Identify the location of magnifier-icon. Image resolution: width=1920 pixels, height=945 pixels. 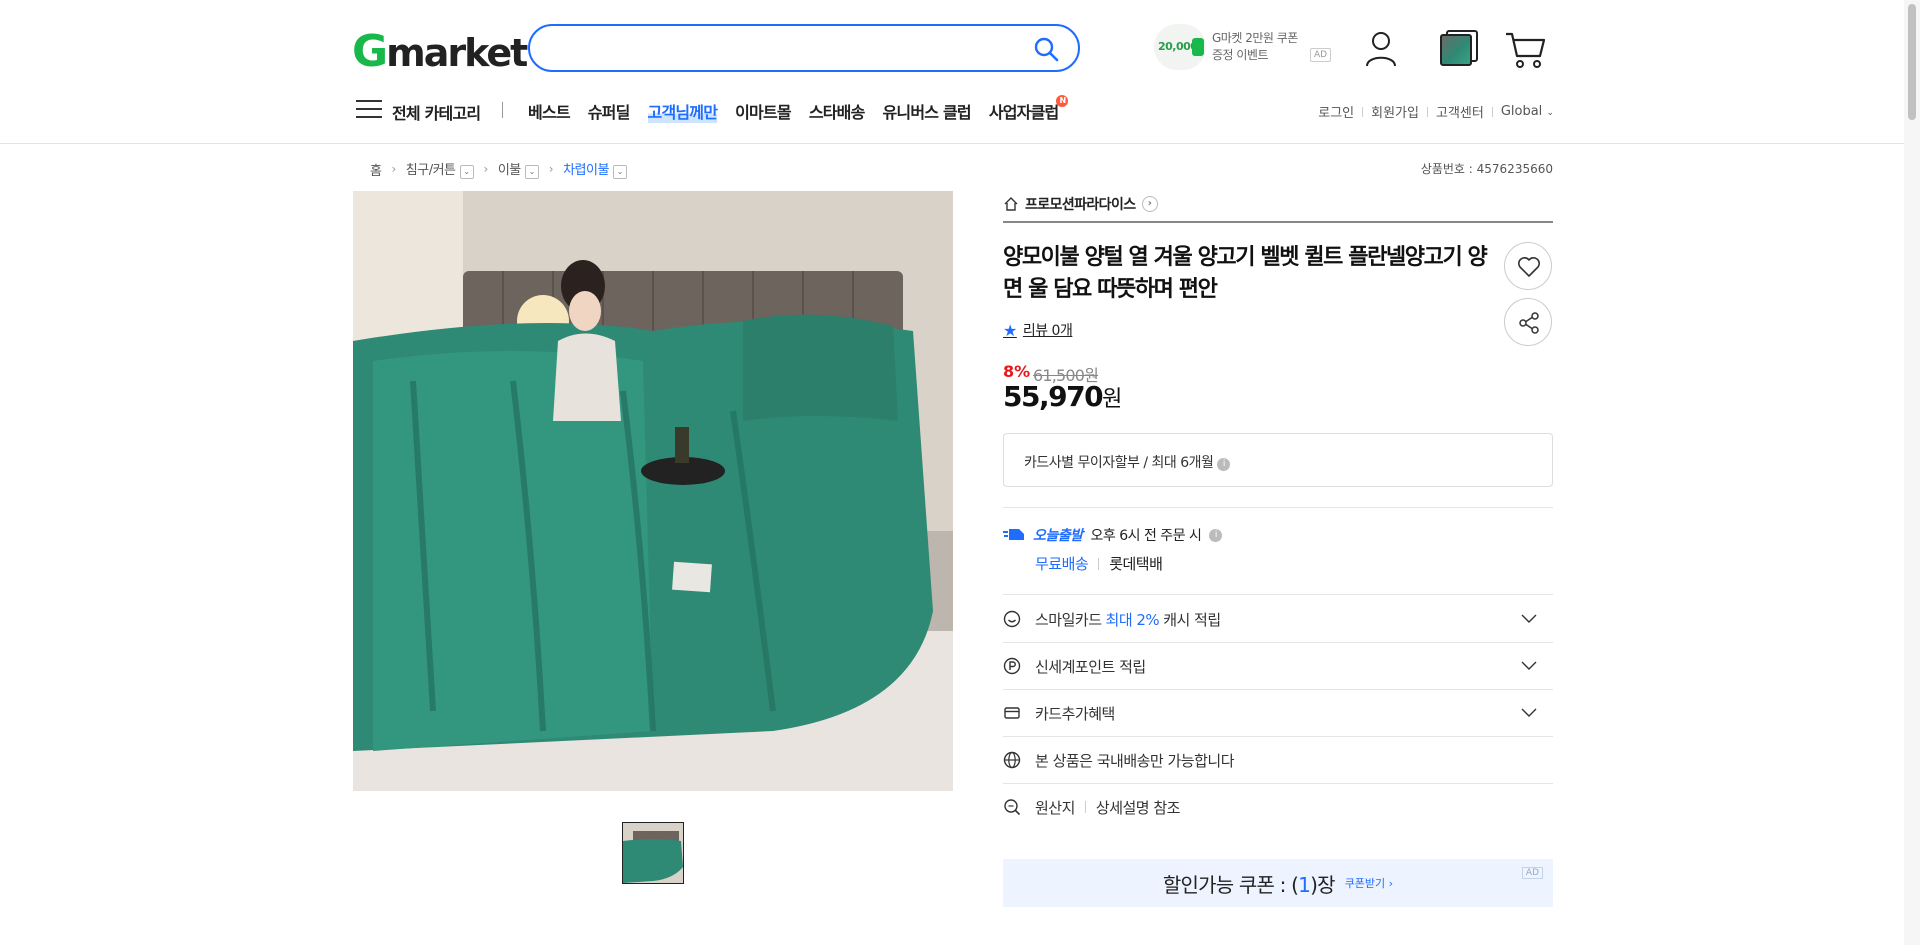
(1012, 807).